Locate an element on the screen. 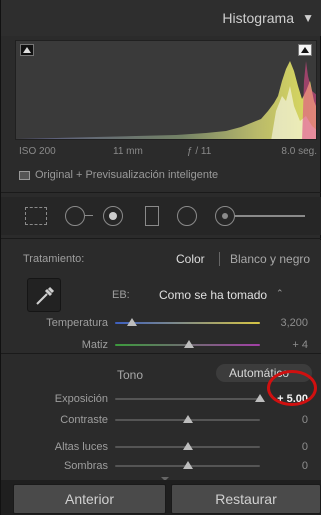 This screenshot has height=515, width=321. tool-strip is located at coordinates (161, 216).